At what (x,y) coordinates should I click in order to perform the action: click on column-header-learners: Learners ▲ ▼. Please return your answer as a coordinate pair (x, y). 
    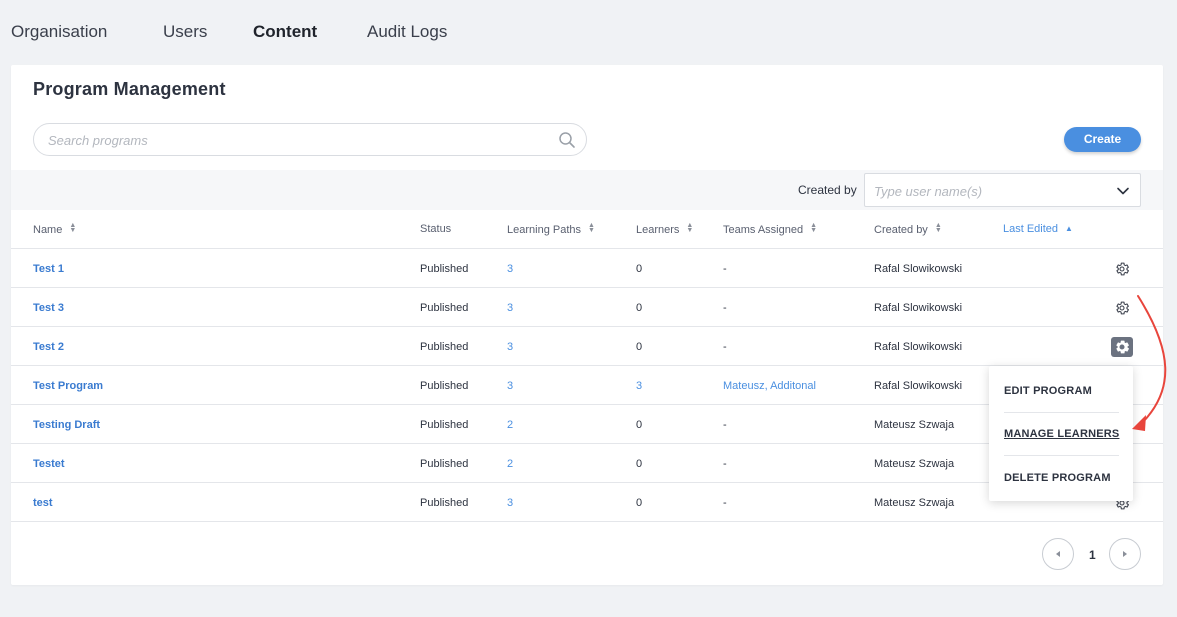
    Looking at the image, I should click on (665, 229).